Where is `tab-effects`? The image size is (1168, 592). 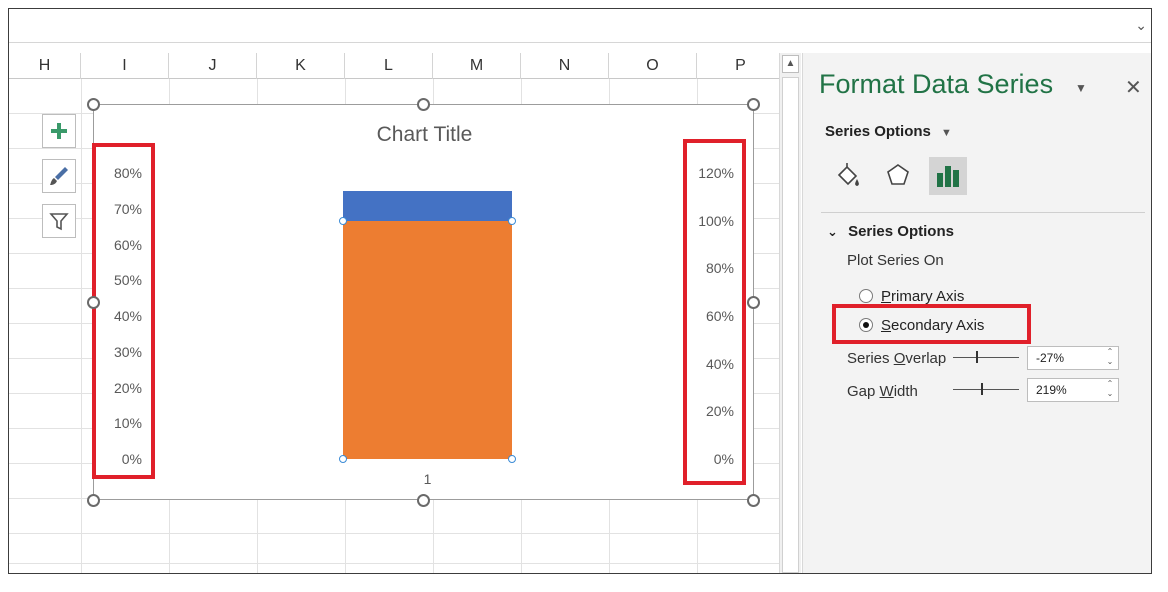 tab-effects is located at coordinates (898, 176).